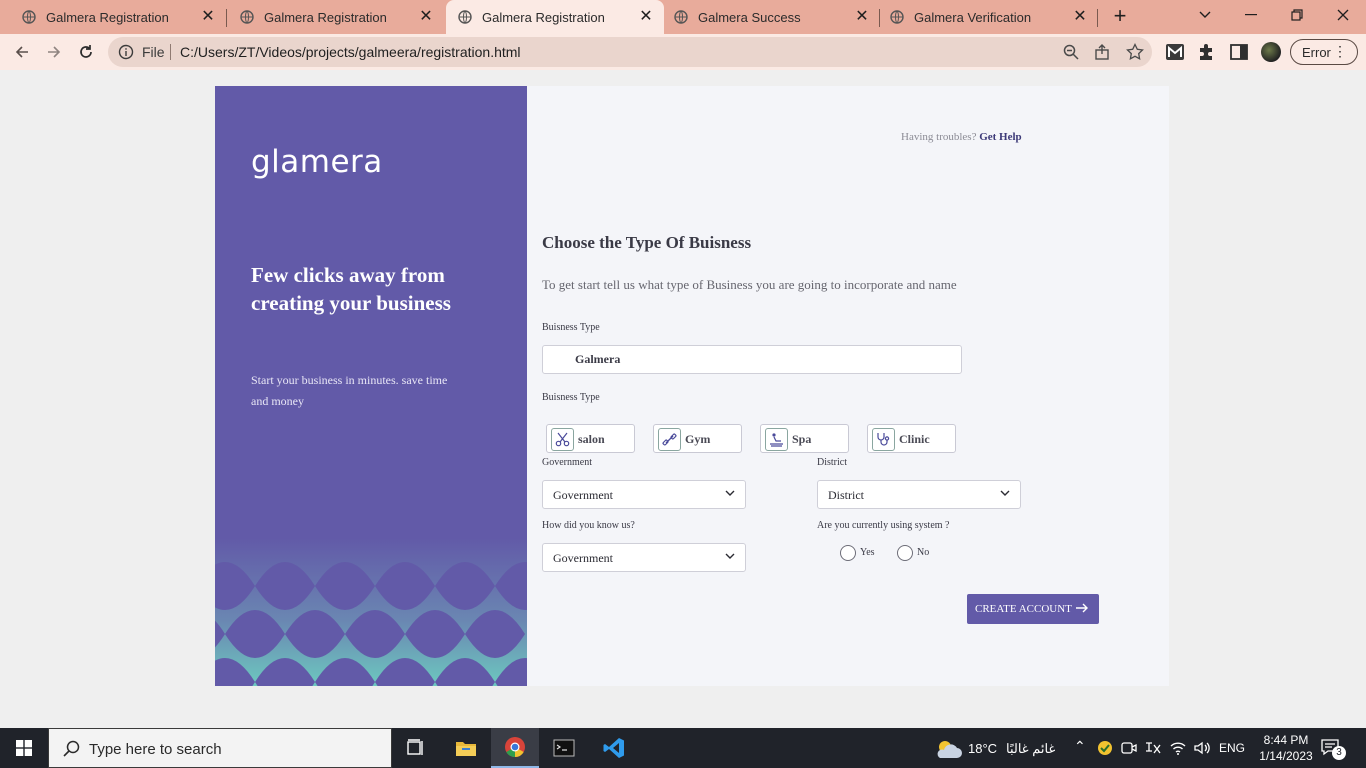 The height and width of the screenshot is (768, 1366). I want to click on input-method-icon, so click(1153, 748).